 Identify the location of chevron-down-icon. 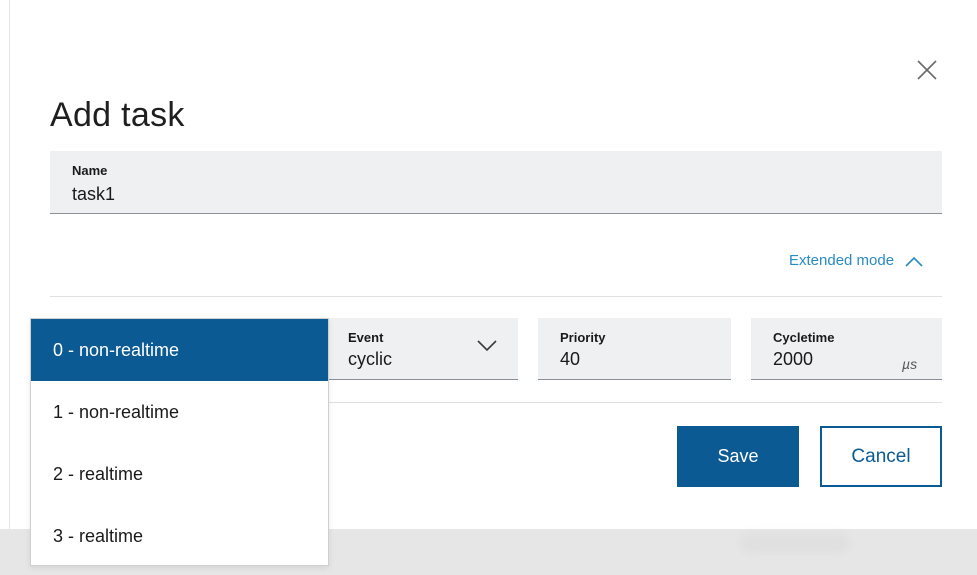
(487, 345).